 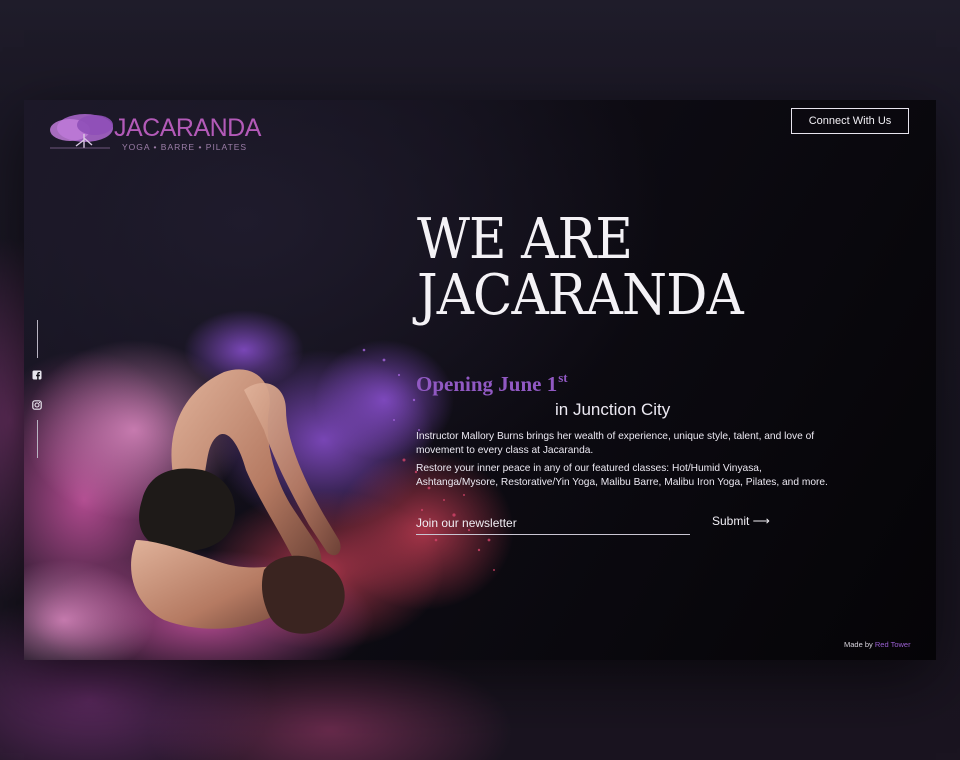 I want to click on social-rail-line-top, so click(x=37, y=339).